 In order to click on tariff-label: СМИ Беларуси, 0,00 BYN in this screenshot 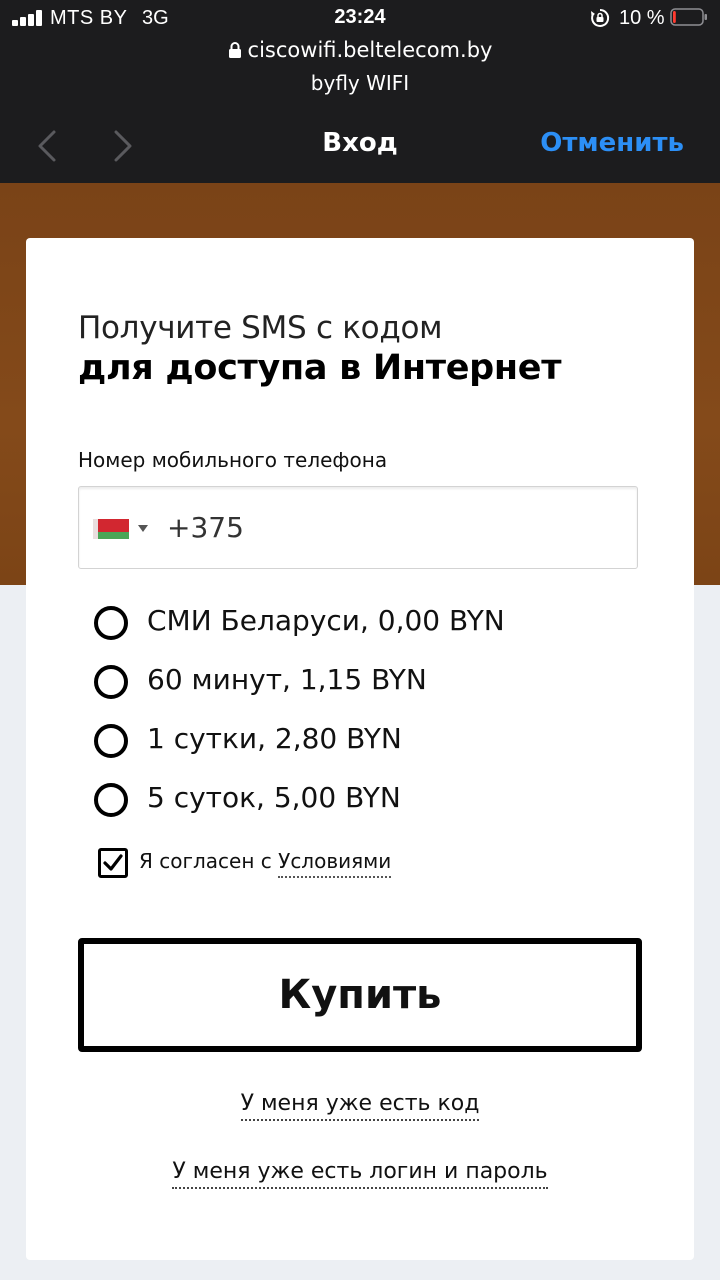, I will do `click(326, 620)`.